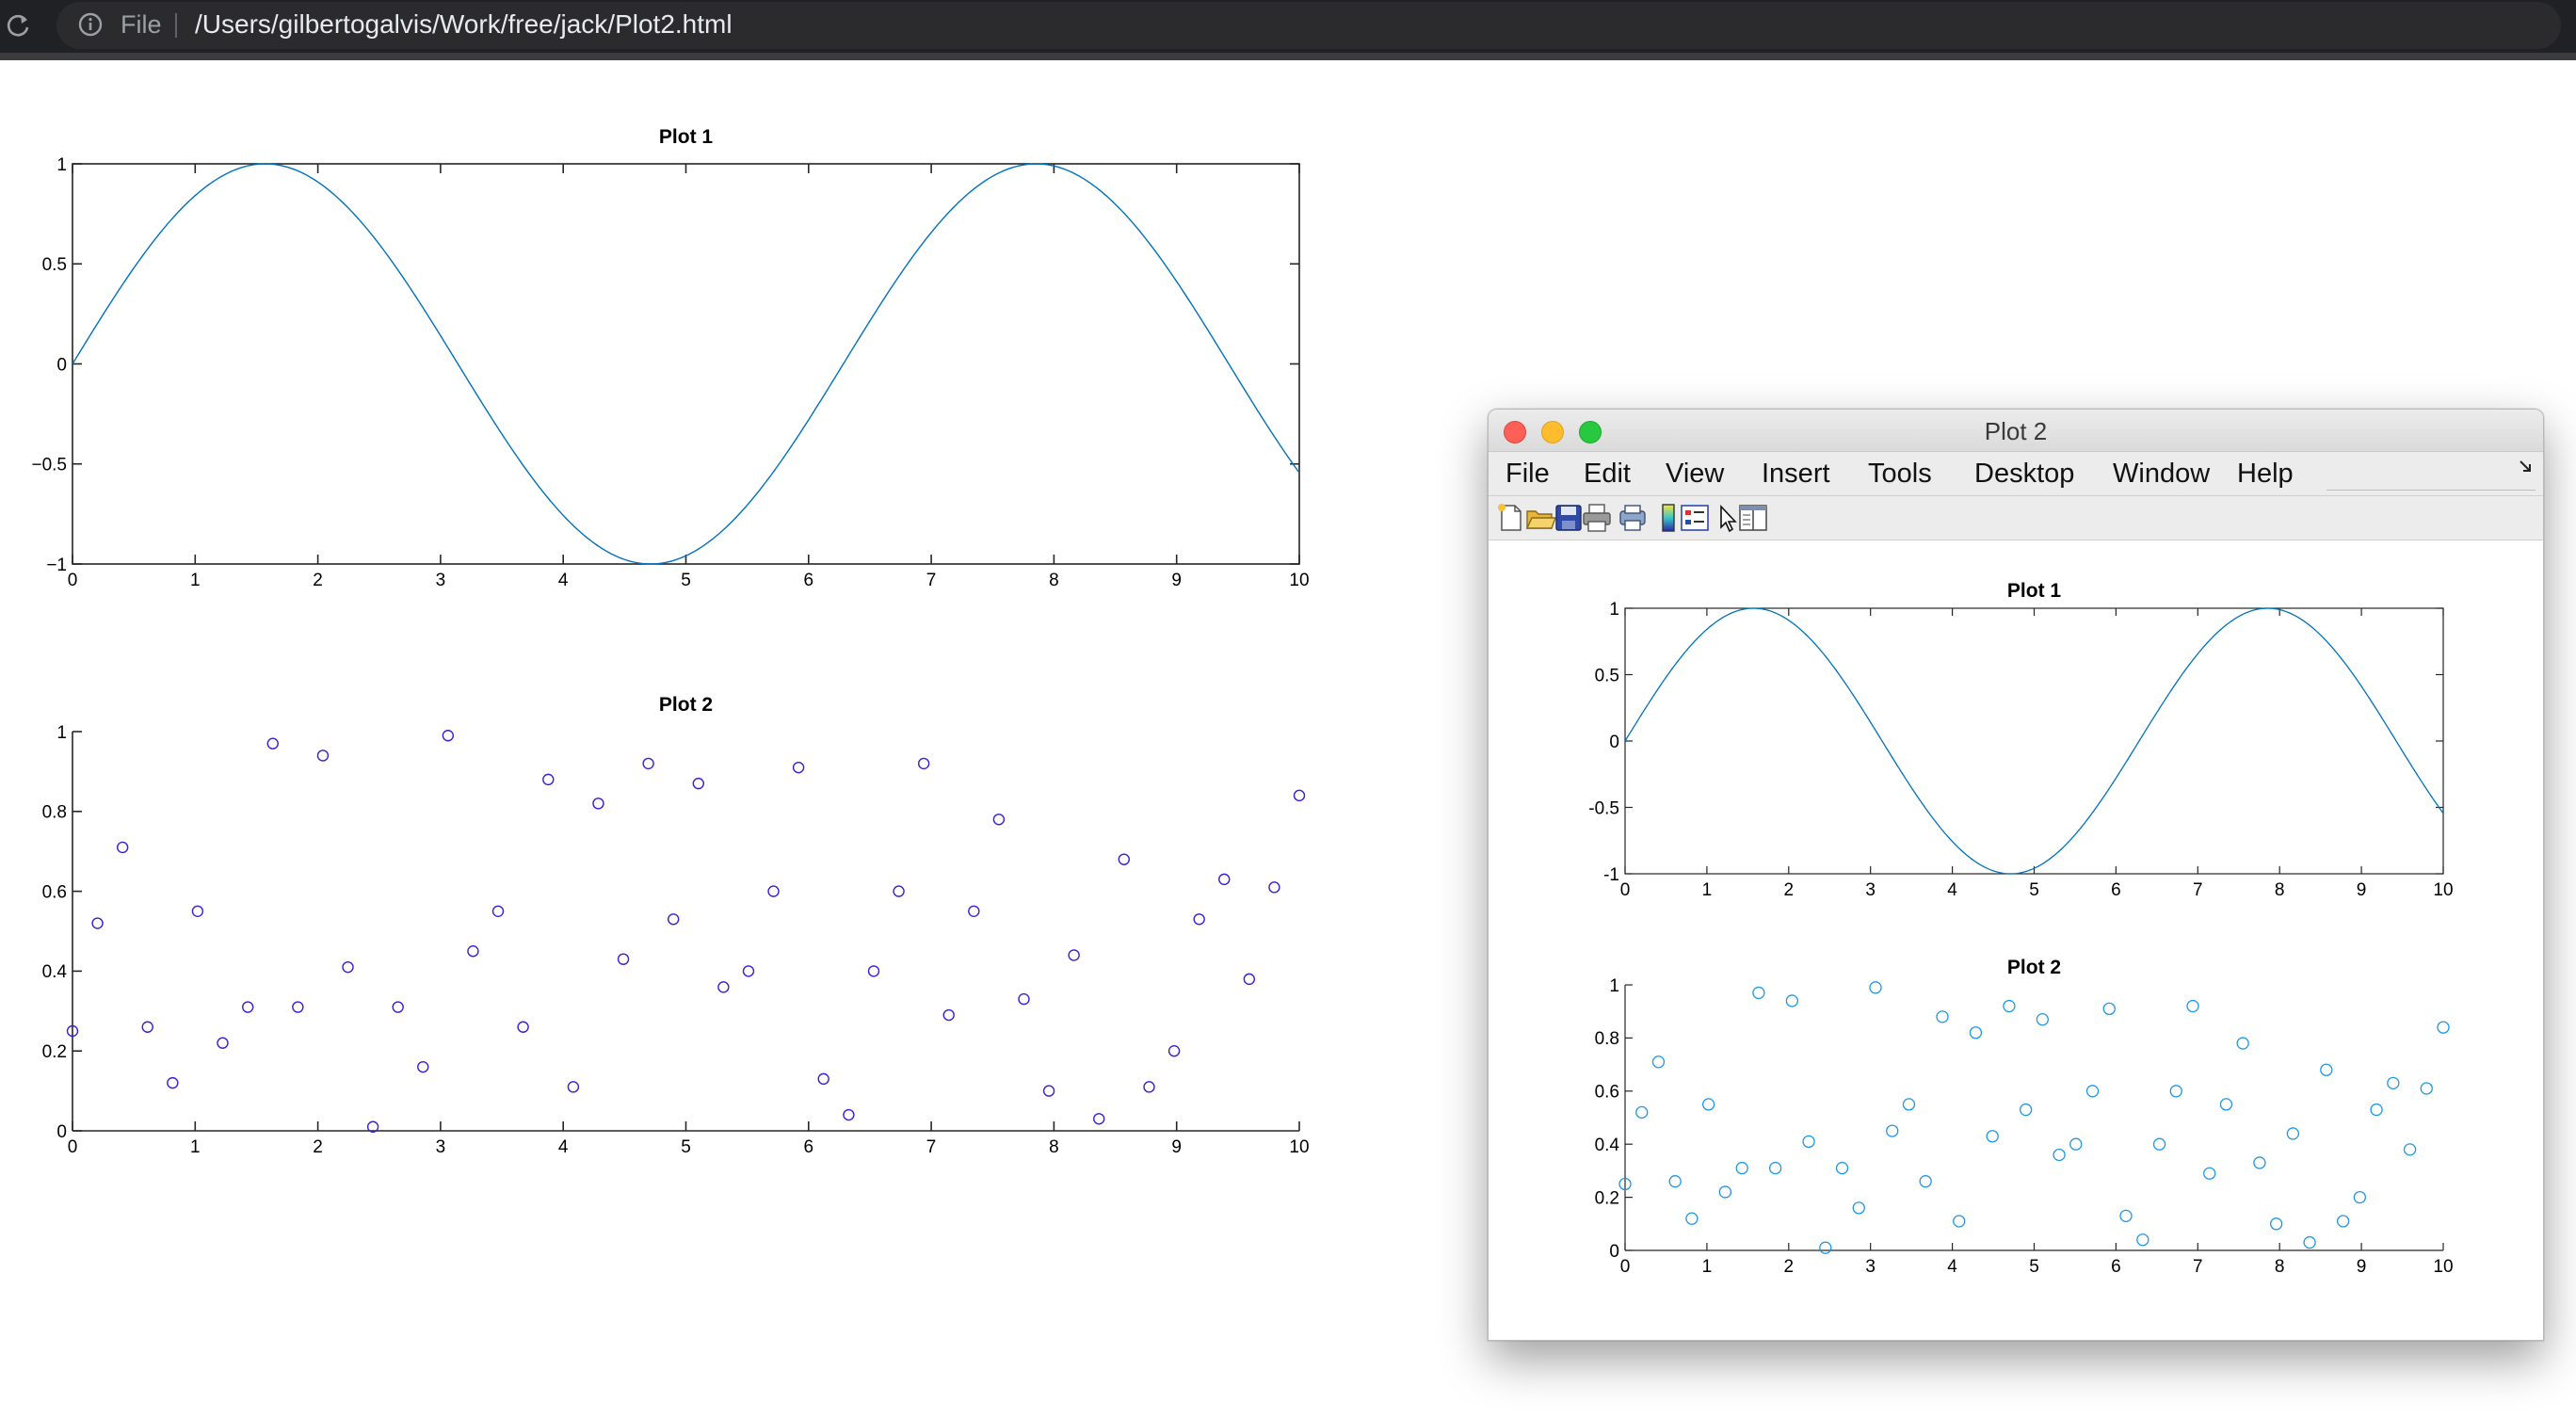  I want to click on menu-edit: Edit, so click(1607, 474).